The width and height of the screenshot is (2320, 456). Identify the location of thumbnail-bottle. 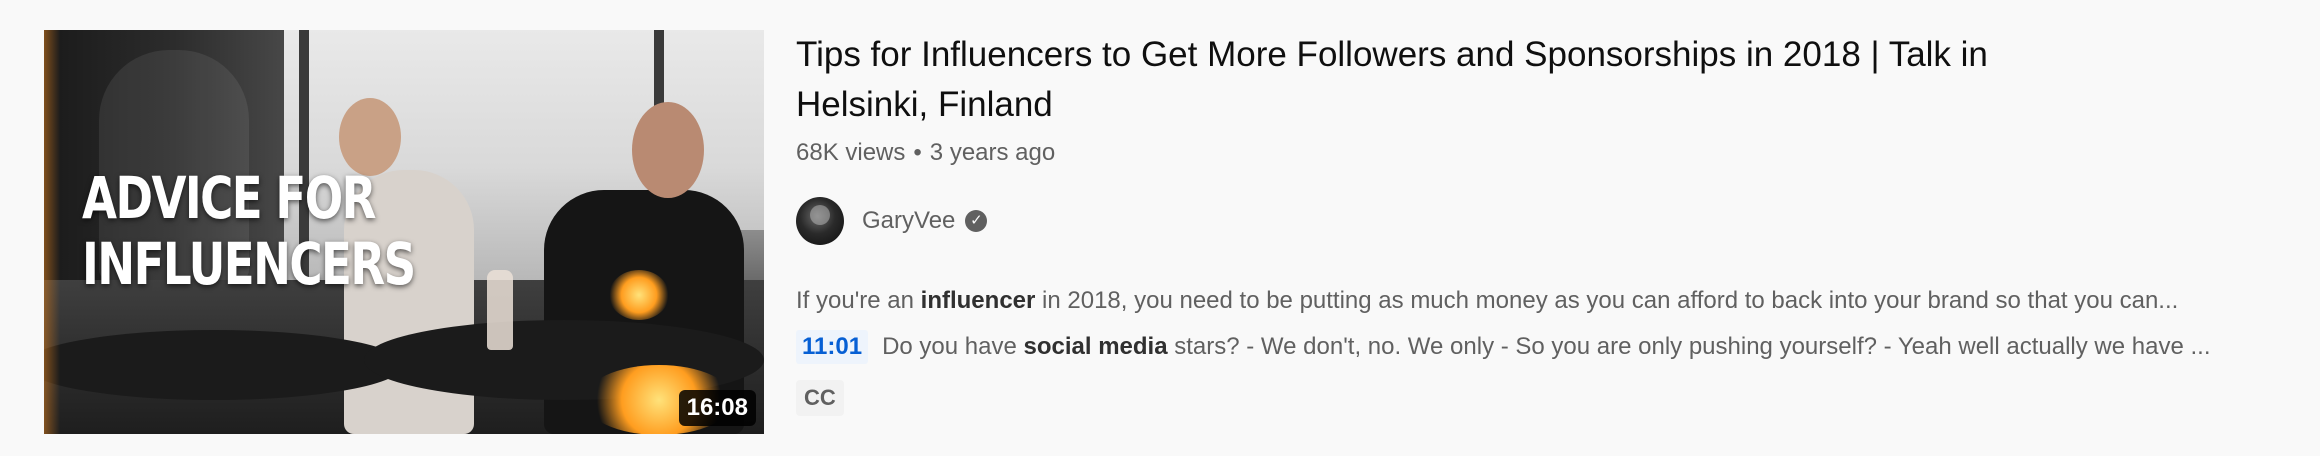
(500, 310).